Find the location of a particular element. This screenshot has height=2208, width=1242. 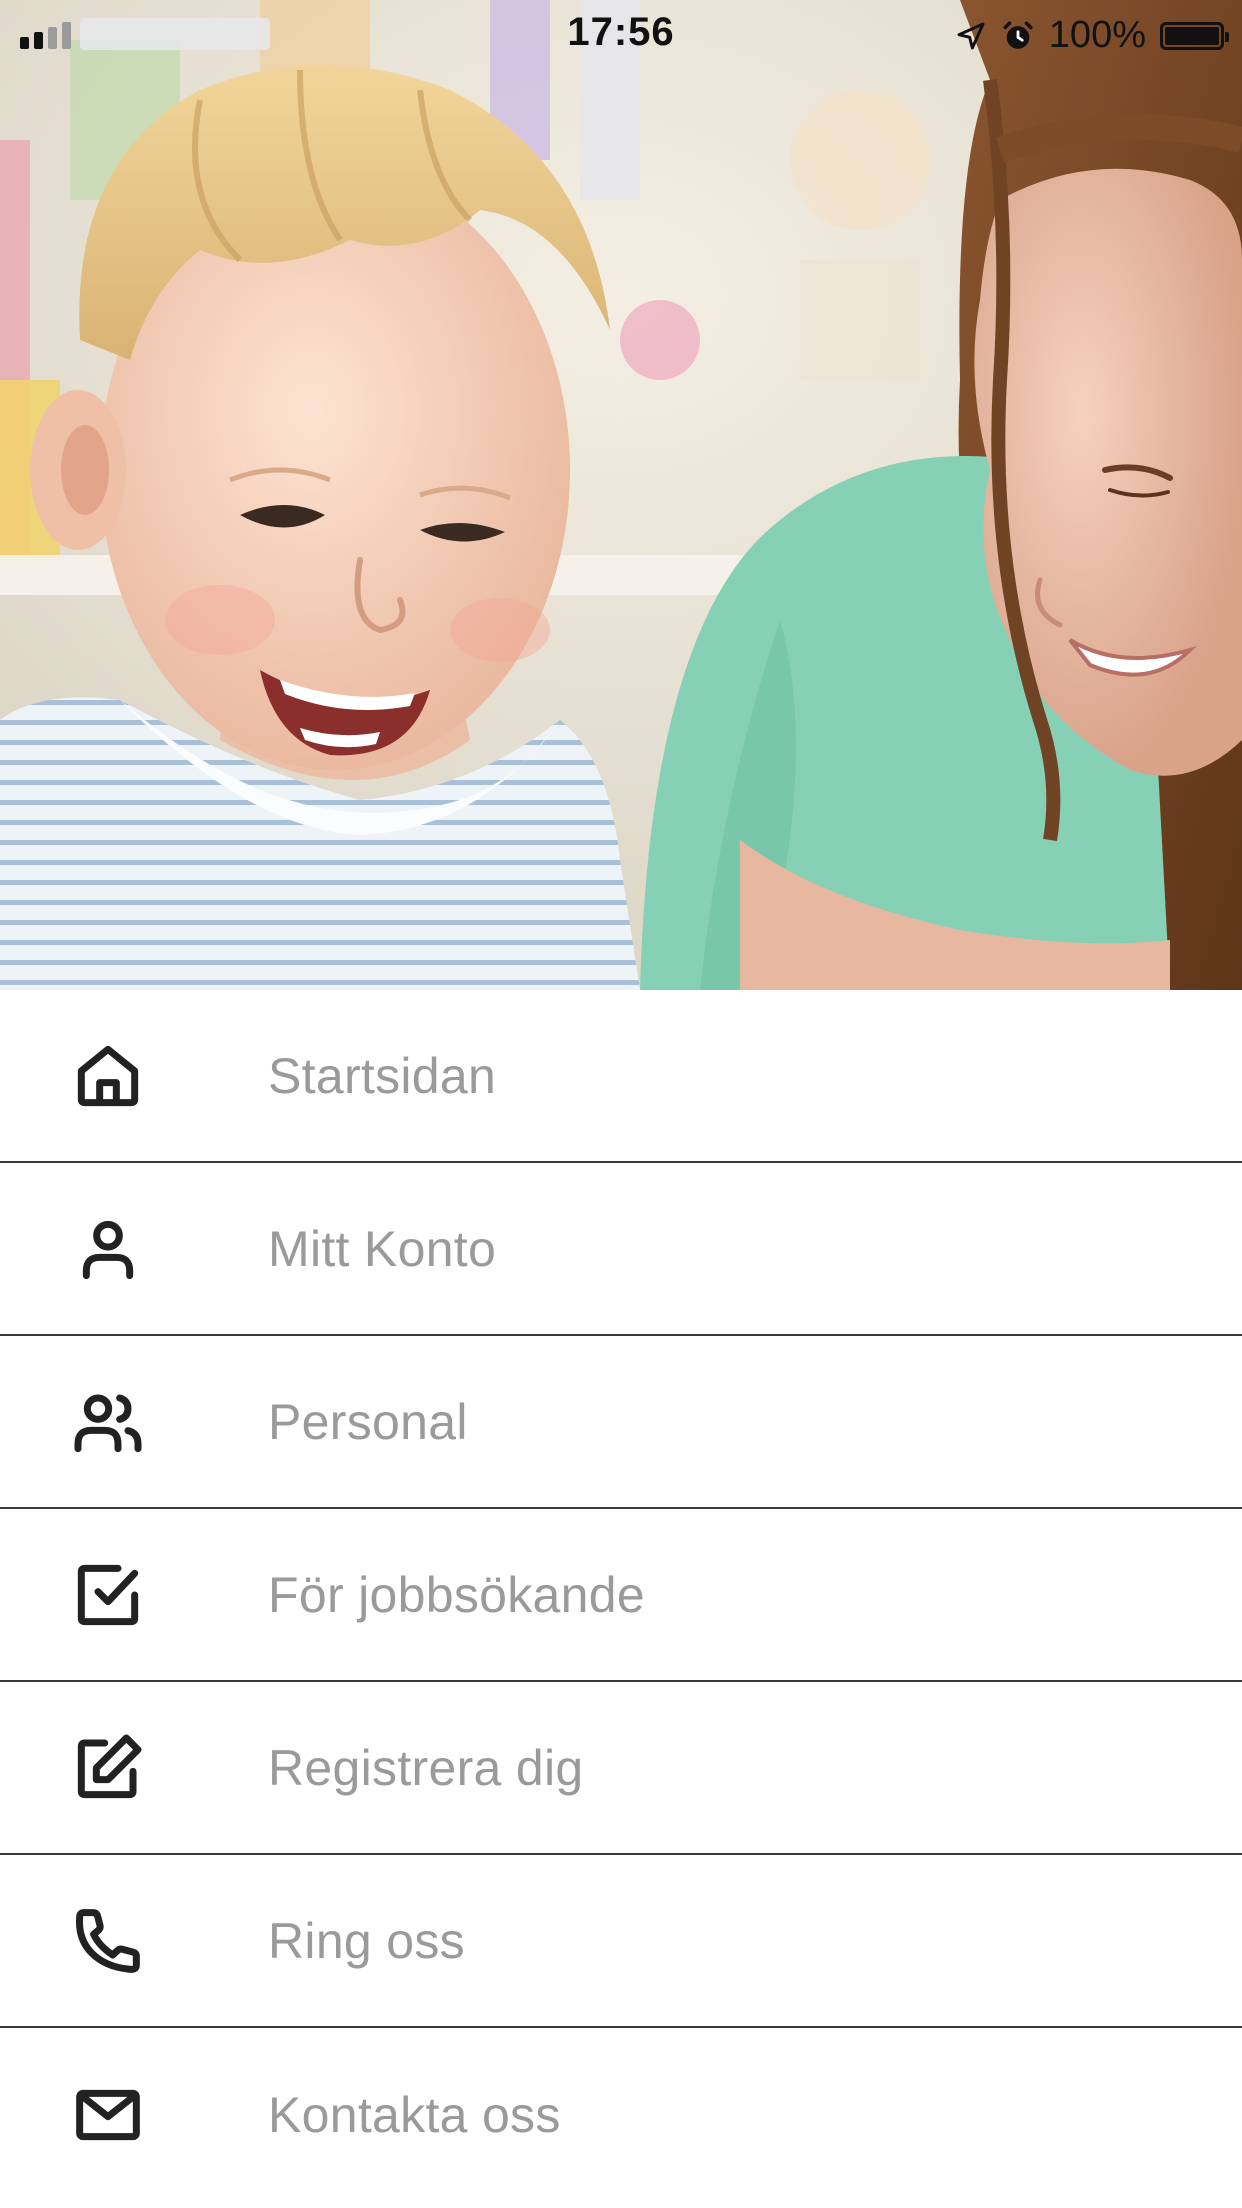

menu-label: Startsidan is located at coordinates (382, 1075).